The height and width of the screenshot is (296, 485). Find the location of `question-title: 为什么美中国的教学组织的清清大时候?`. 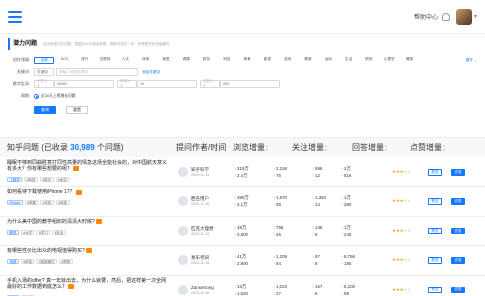

question-title: 为什么美中国的教学组织的清清大时候? is located at coordinates (87, 222).